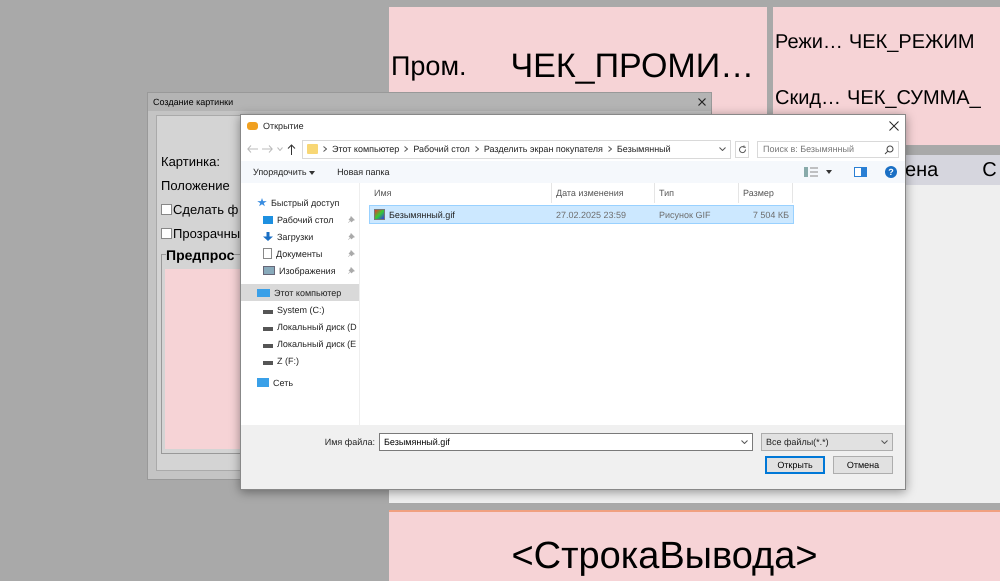 The image size is (1000, 581). What do you see at coordinates (300, 360) in the screenshot?
I see `nav-item: Z (F:)` at bounding box center [300, 360].